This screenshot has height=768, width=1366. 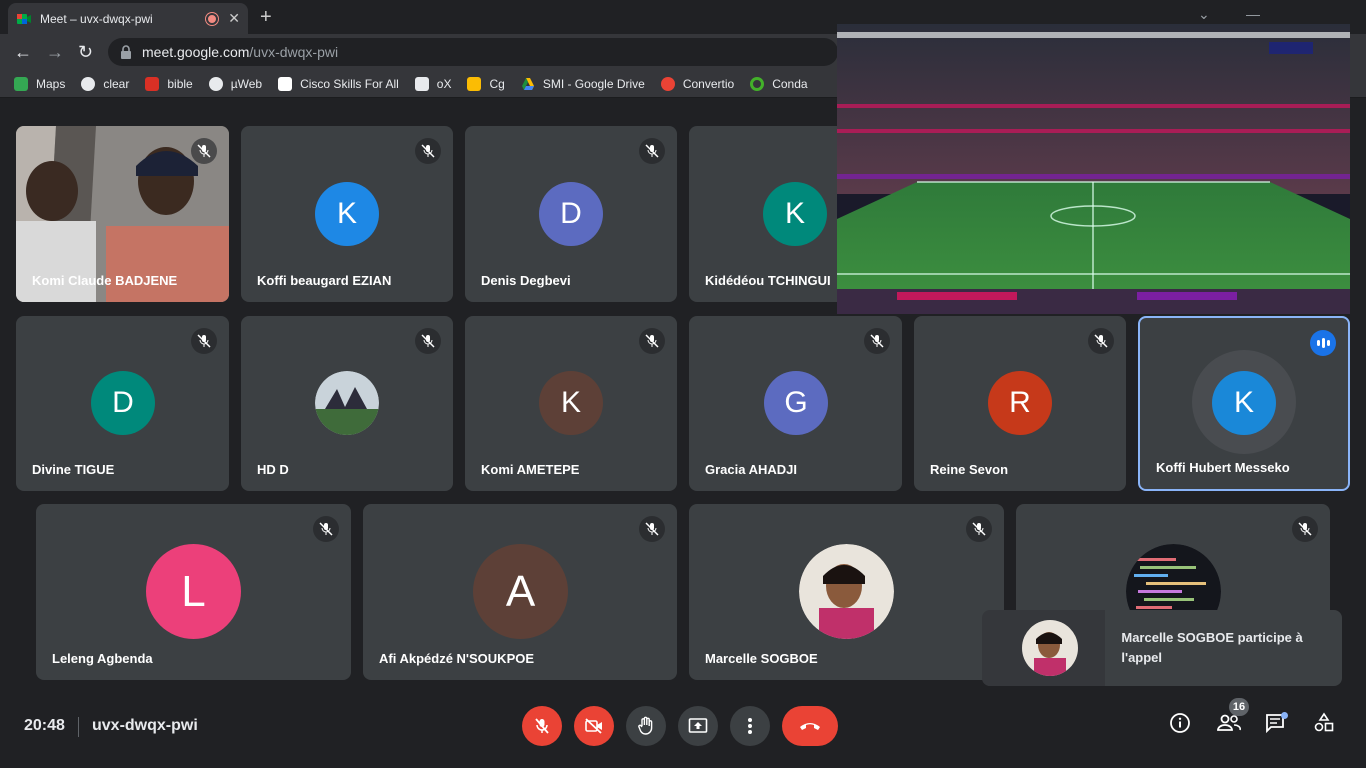 I want to click on bookmark-cisco: Cisco Skills For All, so click(x=338, y=83).